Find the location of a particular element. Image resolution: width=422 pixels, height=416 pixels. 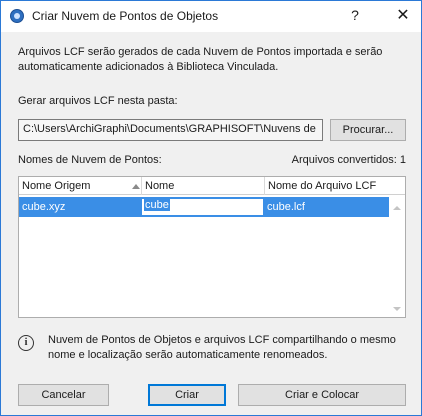

cancel-button: Cancelar is located at coordinates (63, 395).